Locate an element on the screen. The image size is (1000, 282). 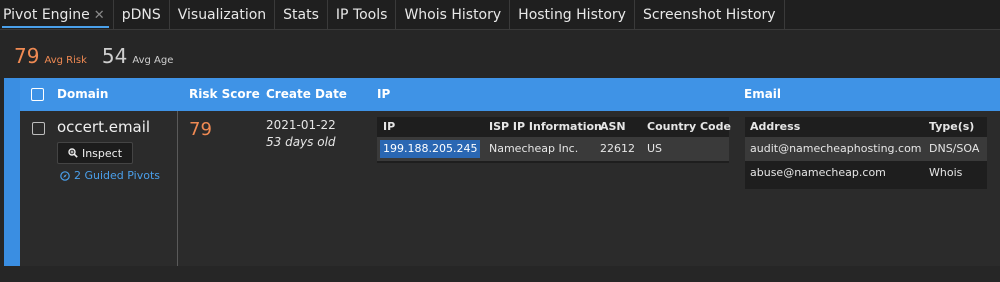
select-all-checkbox is located at coordinates (37, 94).